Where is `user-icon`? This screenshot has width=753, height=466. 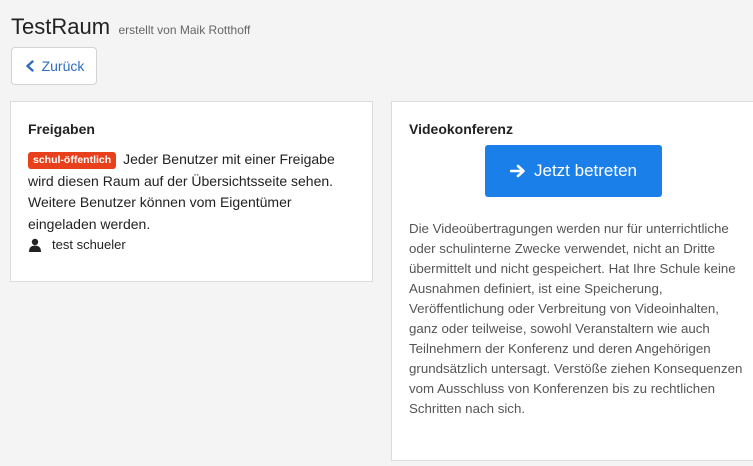 user-icon is located at coordinates (35, 245).